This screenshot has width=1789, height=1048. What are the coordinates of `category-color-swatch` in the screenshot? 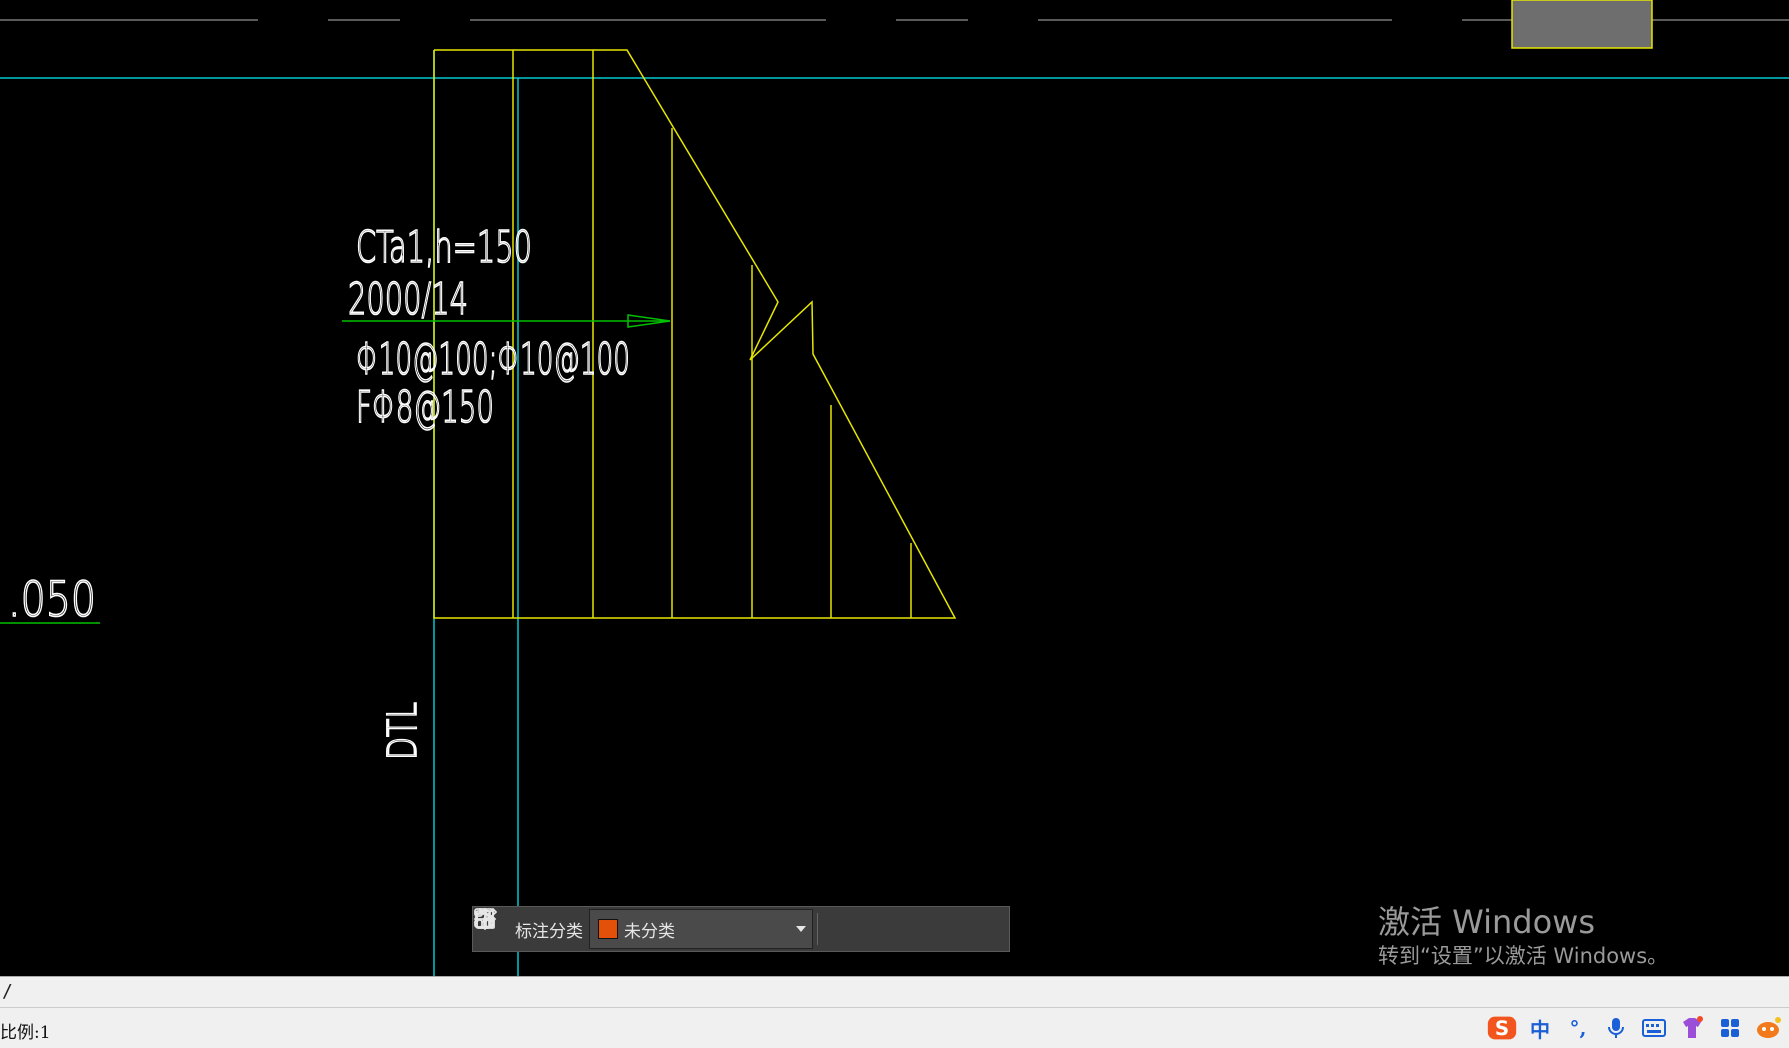 It's located at (608, 929).